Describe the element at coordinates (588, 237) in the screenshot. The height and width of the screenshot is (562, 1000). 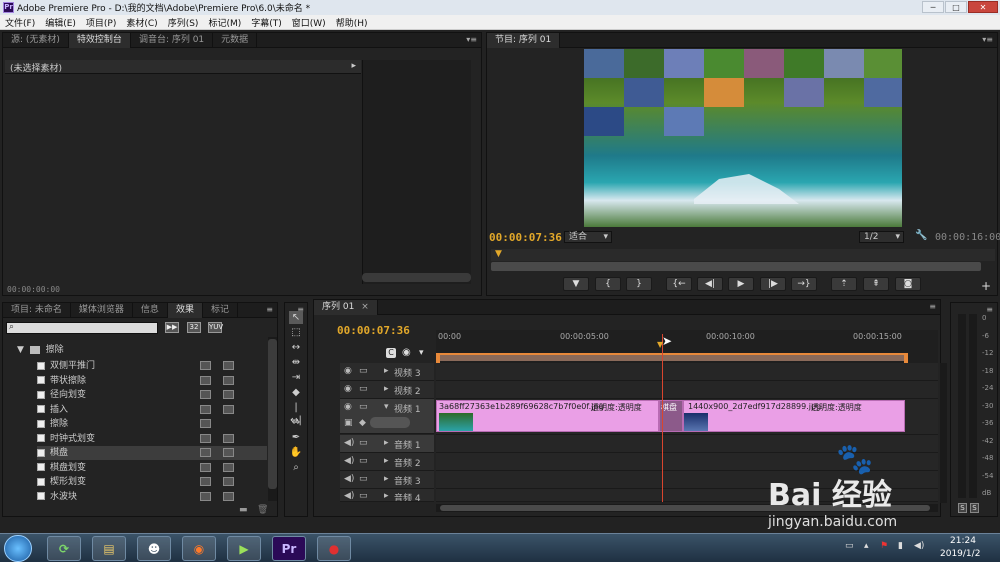
I see `fit-dropdown: 适合 ▾` at that location.